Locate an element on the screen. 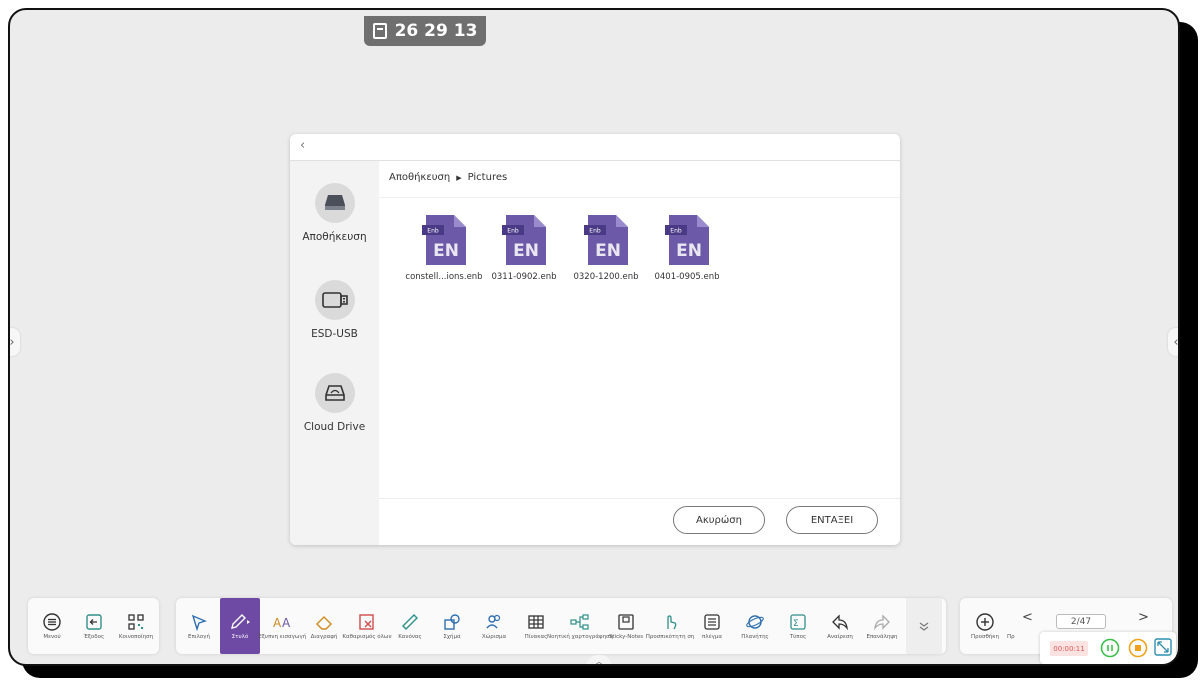  stop-record-icon is located at coordinates (1138, 648).